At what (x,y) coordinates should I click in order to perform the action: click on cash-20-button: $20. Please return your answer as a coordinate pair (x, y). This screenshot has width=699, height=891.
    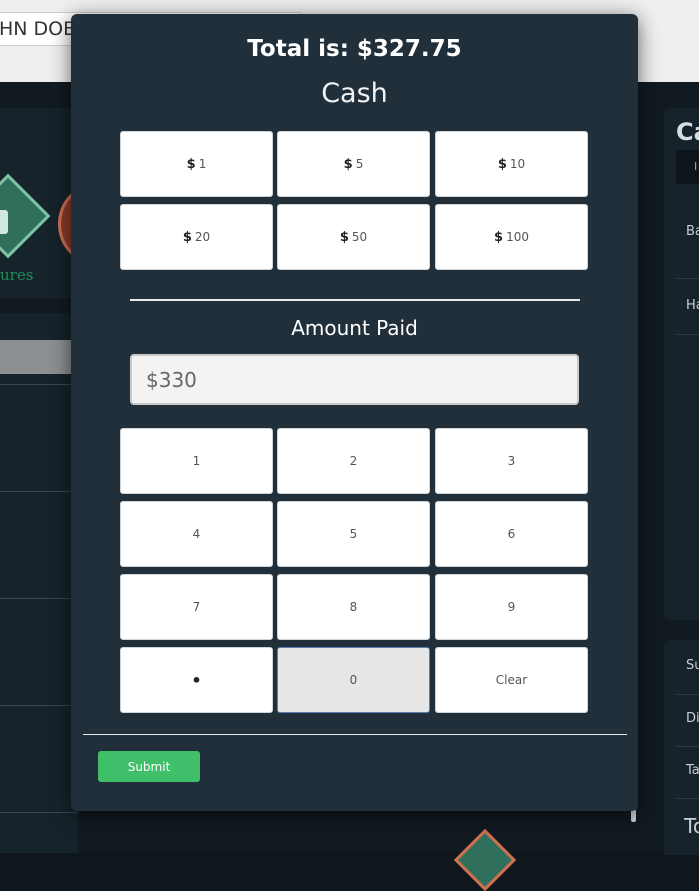
    Looking at the image, I should click on (196, 237).